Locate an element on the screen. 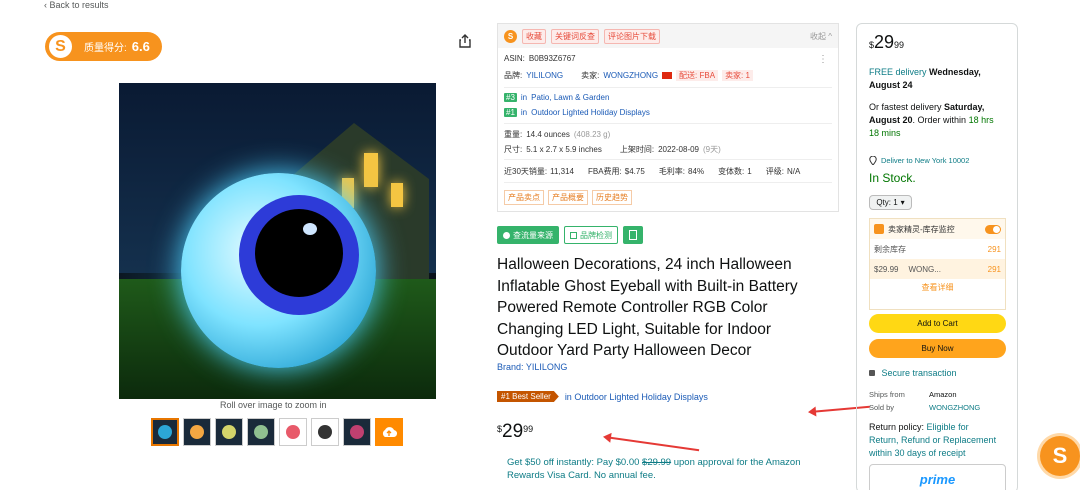  inventory-title: 卖家精灵-库存监控 is located at coordinates (921, 229).